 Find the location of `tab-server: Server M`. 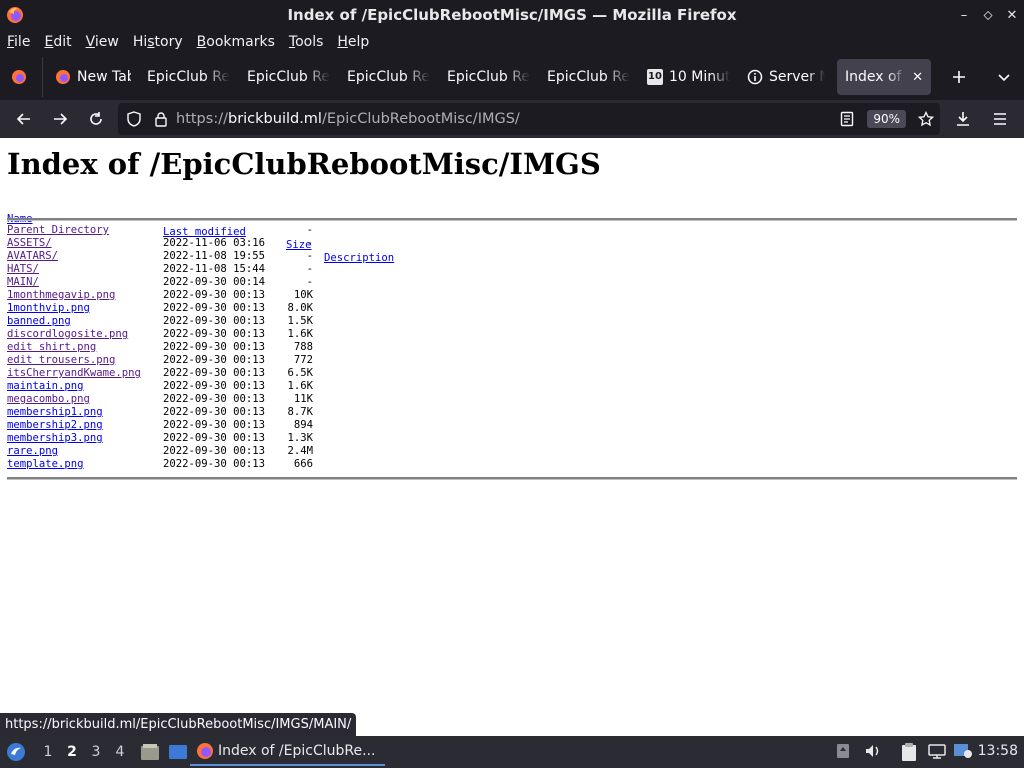

tab-server: Server M is located at coordinates (786, 77).